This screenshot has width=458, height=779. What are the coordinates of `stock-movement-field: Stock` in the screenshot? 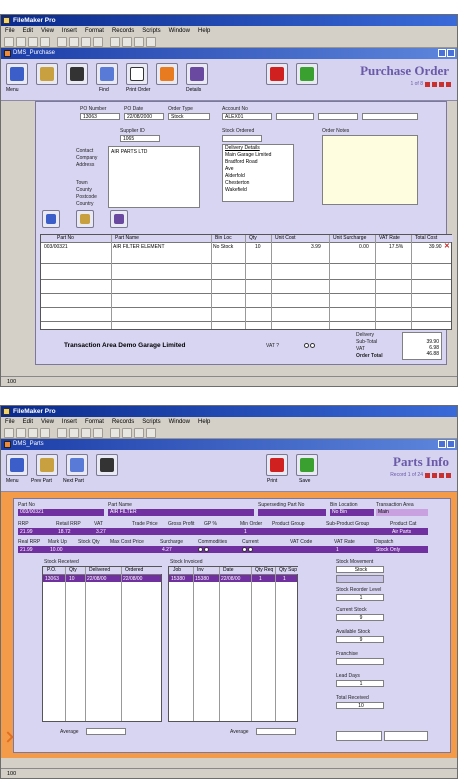 It's located at (360, 569).